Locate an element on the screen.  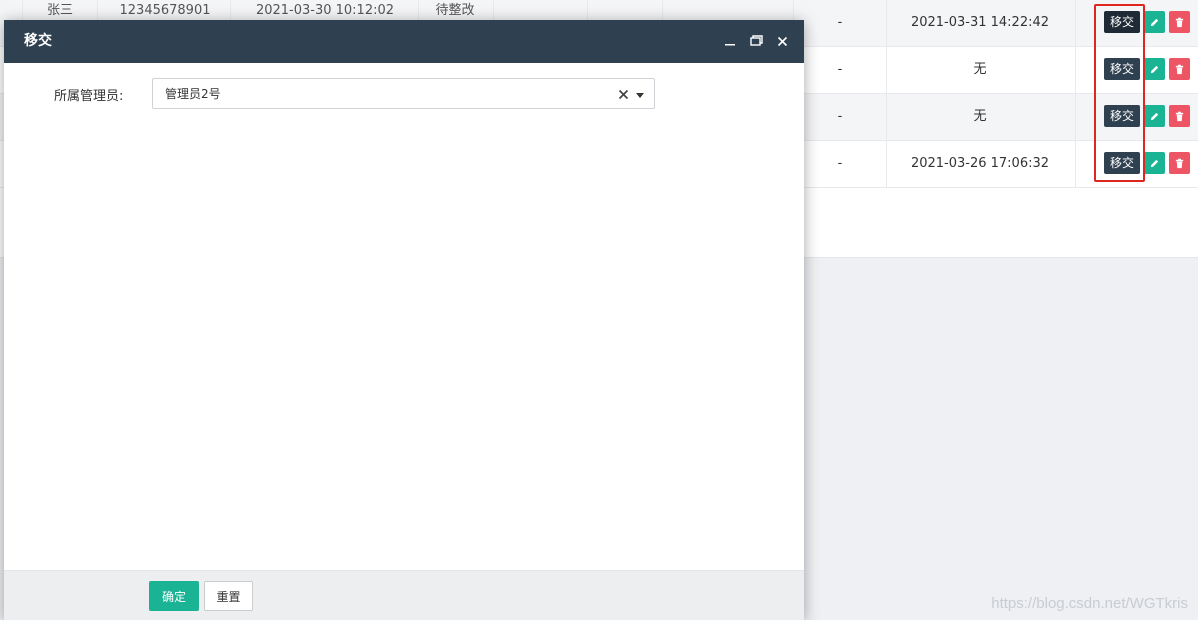
admin-select-value: 管理员2号 is located at coordinates (193, 94).